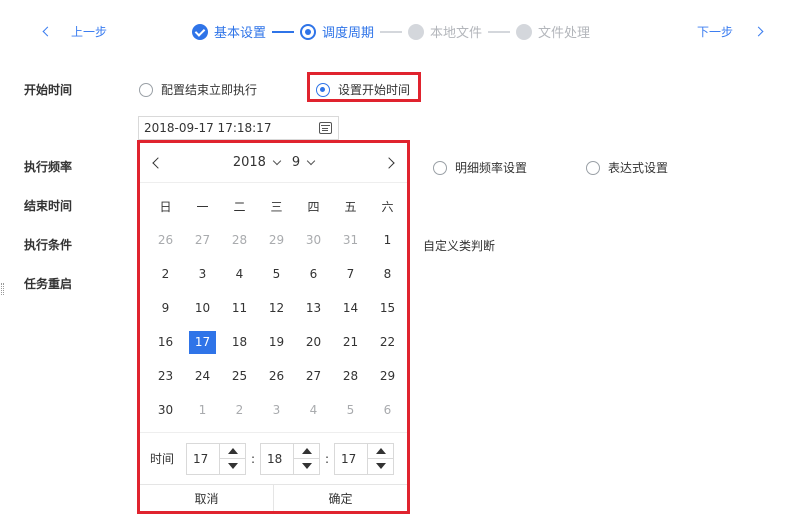  What do you see at coordinates (350, 342) in the screenshot?
I see `calendar-day: 21` at bounding box center [350, 342].